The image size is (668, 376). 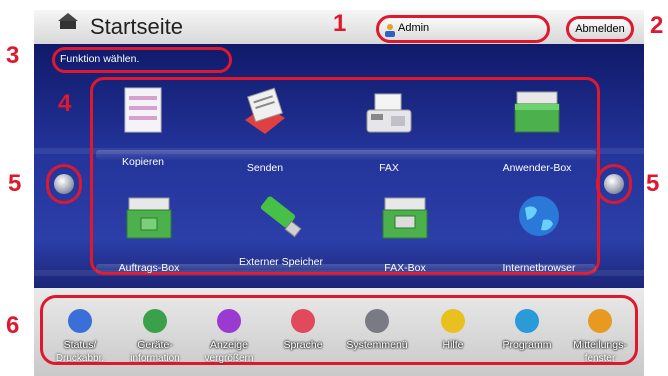 I want to click on home-icon, so click(x=68, y=21).